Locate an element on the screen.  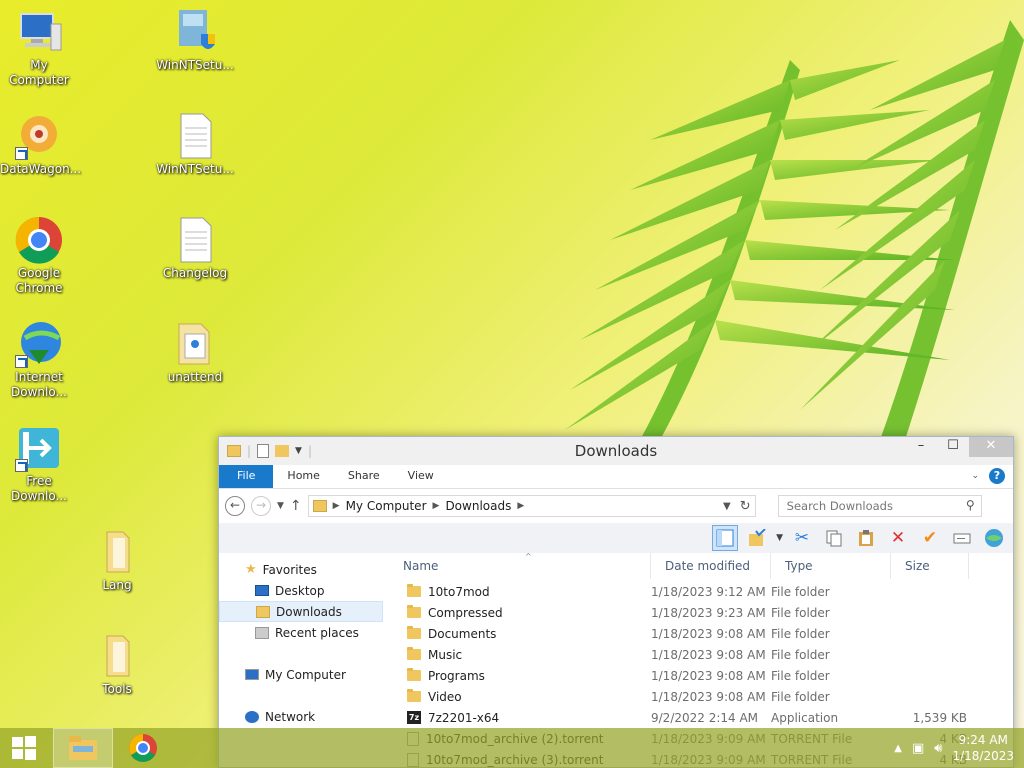
clock: 9:24 AM 1/18/2023 is located at coordinates (983, 748).